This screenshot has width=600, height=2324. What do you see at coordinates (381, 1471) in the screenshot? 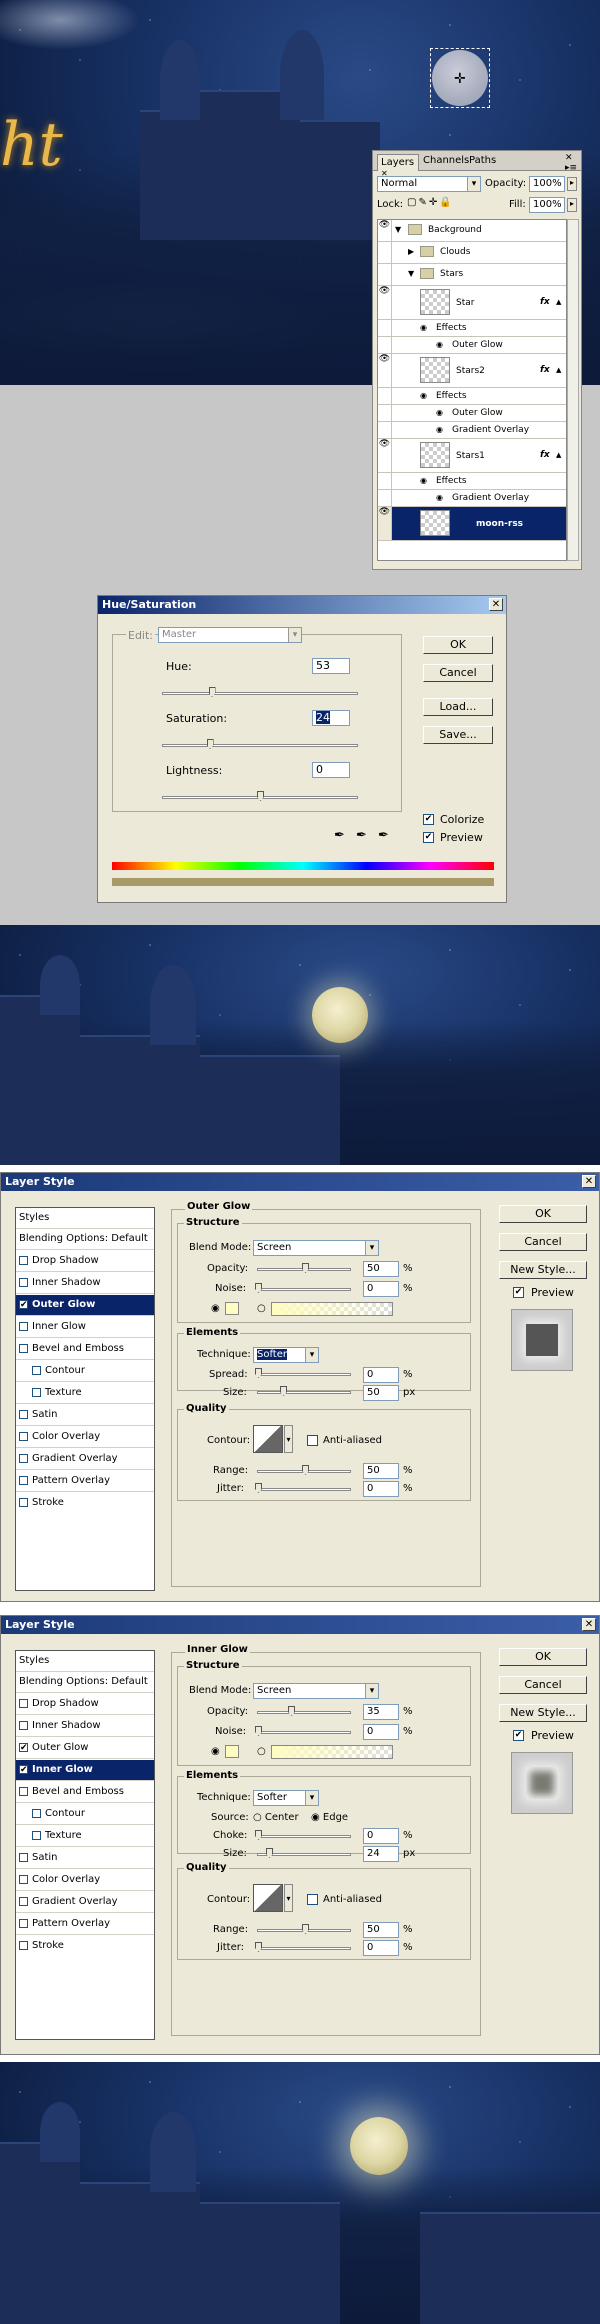
I see `range-field: 50` at bounding box center [381, 1471].